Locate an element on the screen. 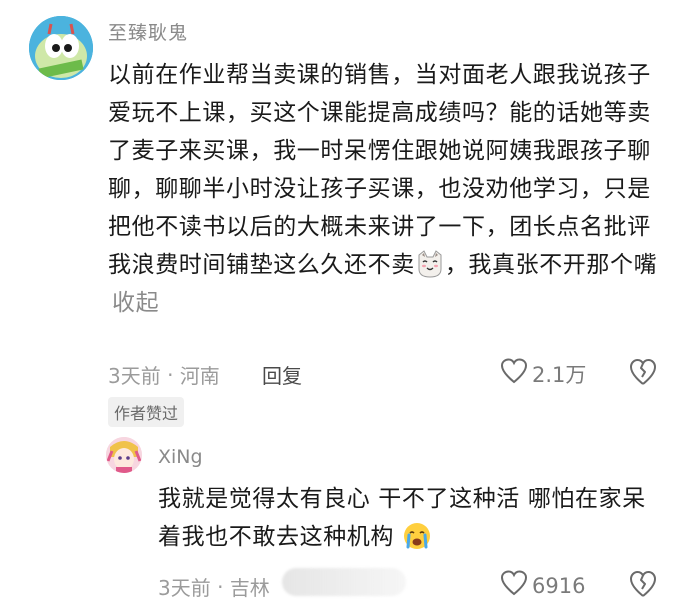 The width and height of the screenshot is (690, 608). comment-location: 河南 is located at coordinates (199, 376).